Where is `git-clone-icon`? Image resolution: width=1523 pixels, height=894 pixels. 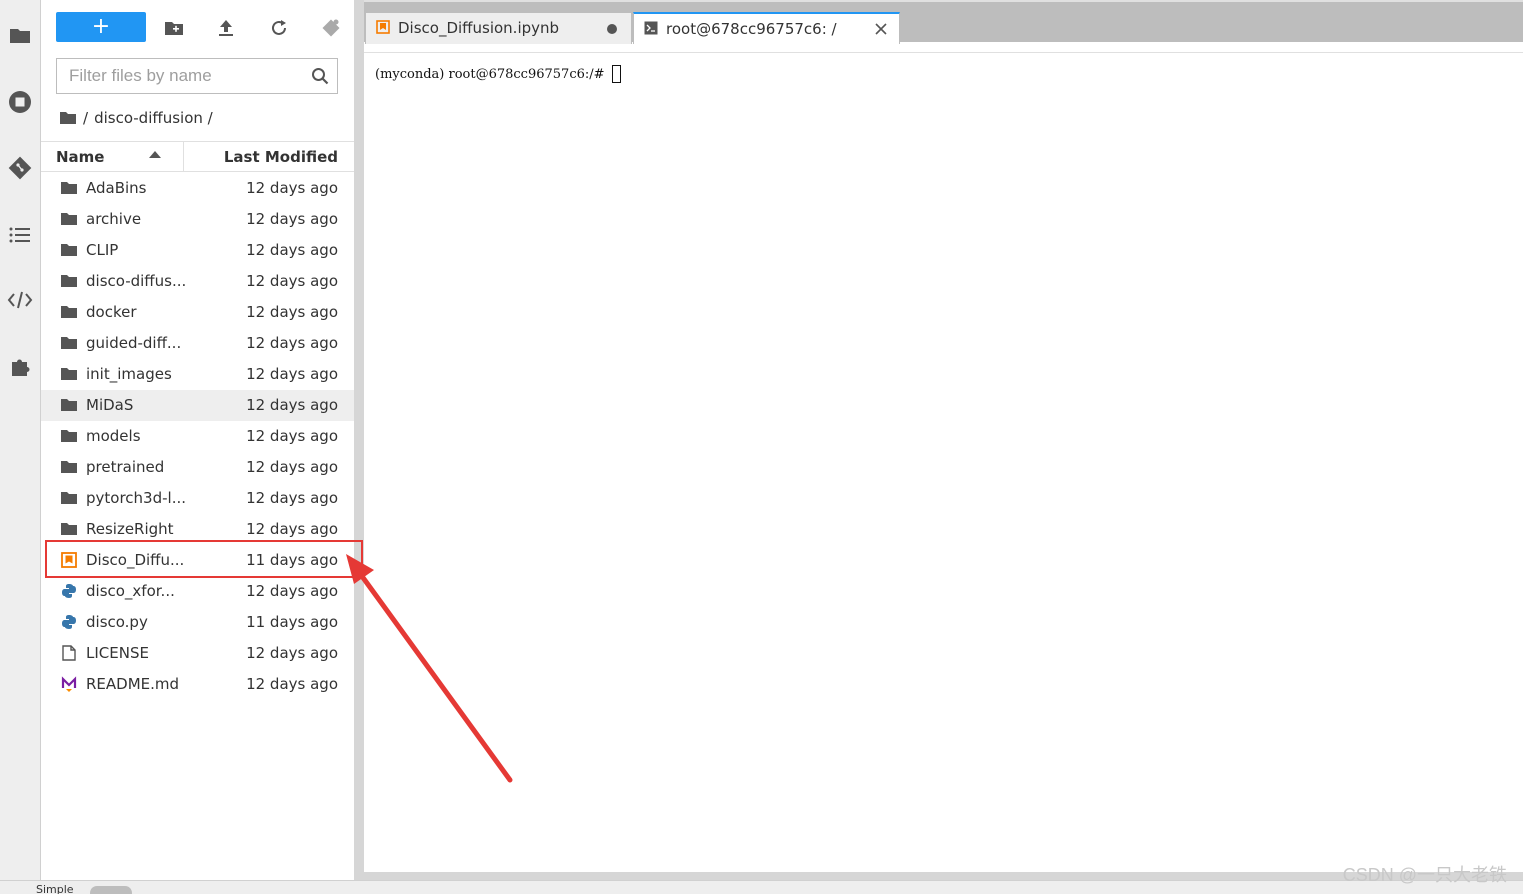 git-clone-icon is located at coordinates (331, 28).